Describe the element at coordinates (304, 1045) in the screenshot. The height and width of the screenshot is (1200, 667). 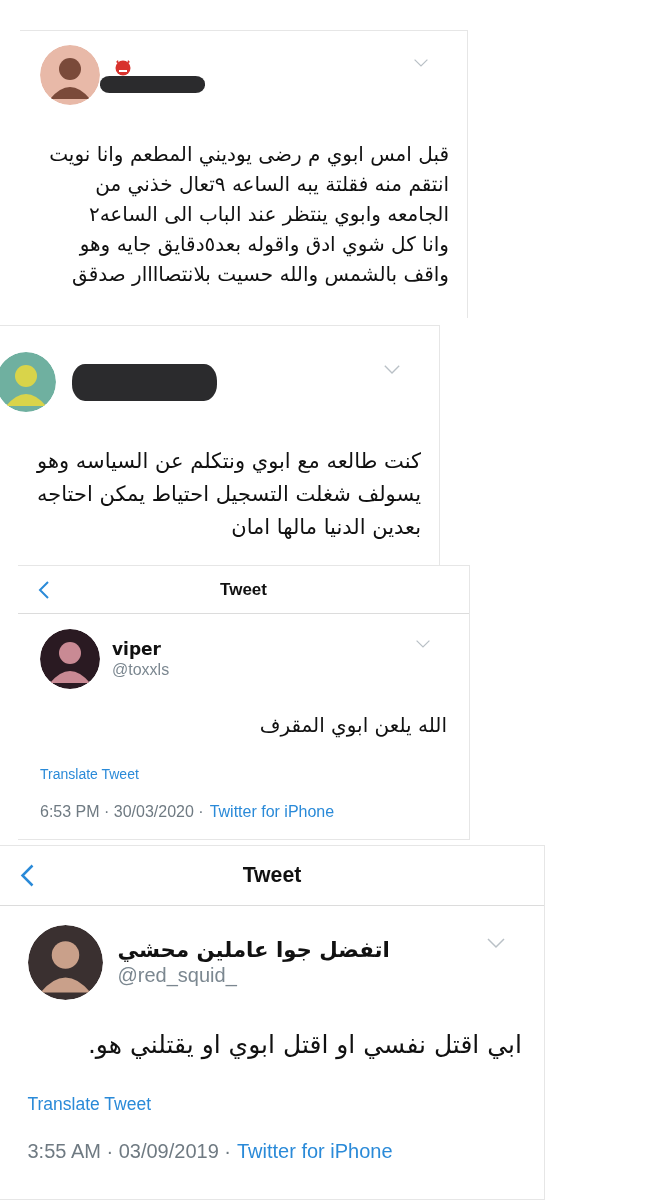
I see `tweet-text: ابي اقتل نفسي او اقتل ابوي او يقتلني هو.` at that location.